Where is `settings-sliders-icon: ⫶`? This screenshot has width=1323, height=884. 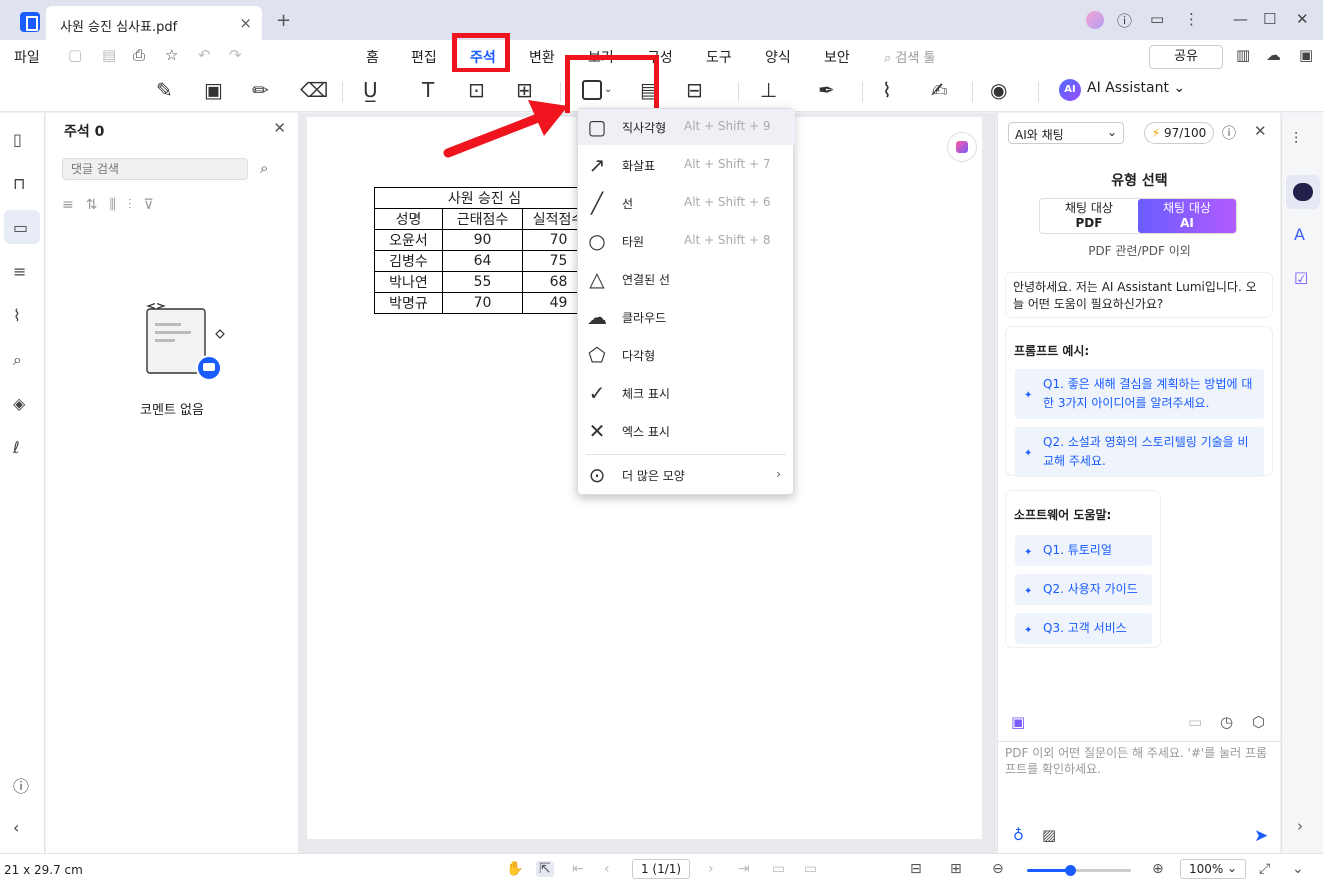
settings-sliders-icon: ⫶ is located at coordinates (1296, 139).